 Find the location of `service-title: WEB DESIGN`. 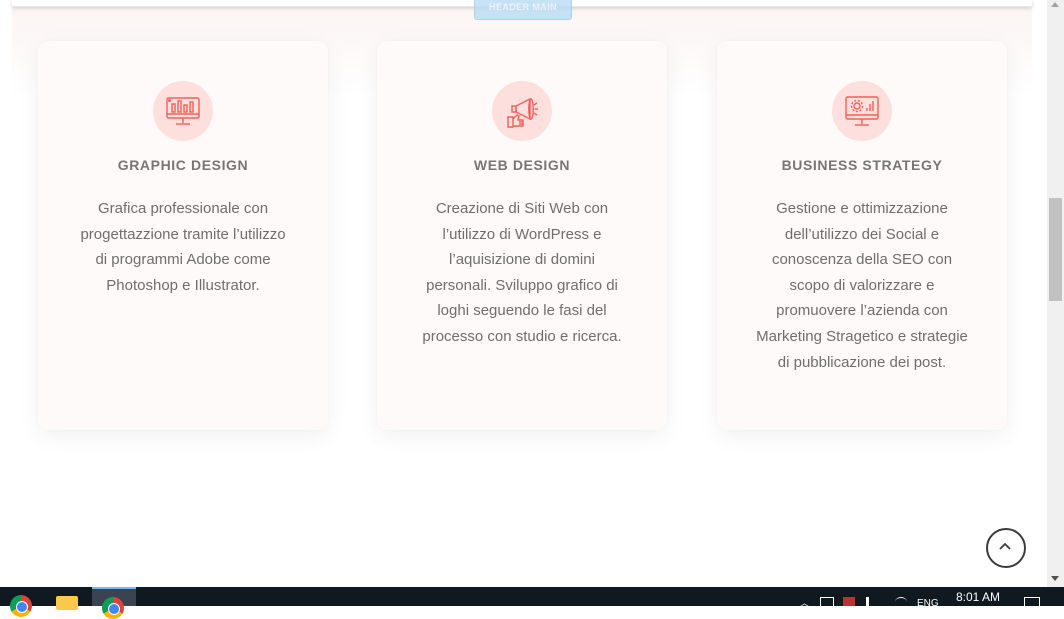

service-title: WEB DESIGN is located at coordinates (522, 165).